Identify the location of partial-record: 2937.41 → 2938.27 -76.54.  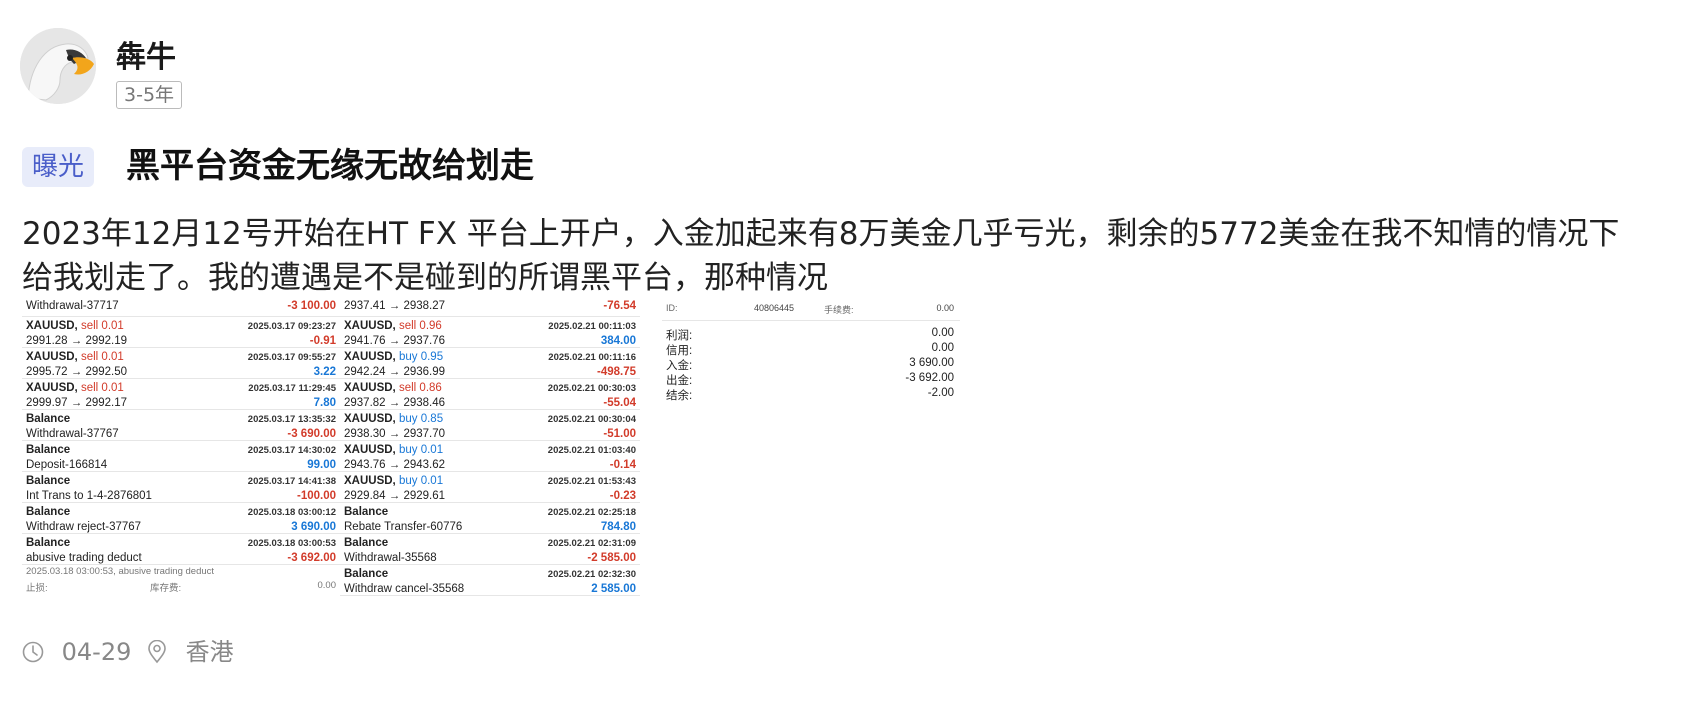
(490, 307).